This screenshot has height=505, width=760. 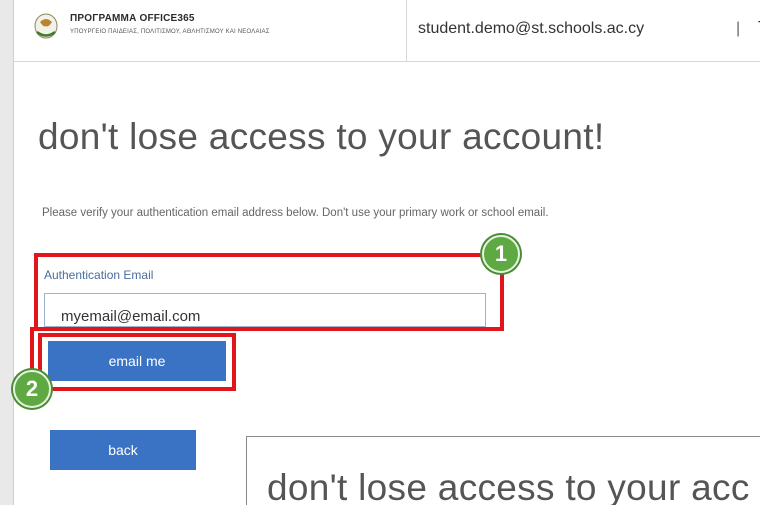 I want to click on org-name: ΠΡΟΓΡΑΜΜΑ OFFICE365, so click(x=132, y=18).